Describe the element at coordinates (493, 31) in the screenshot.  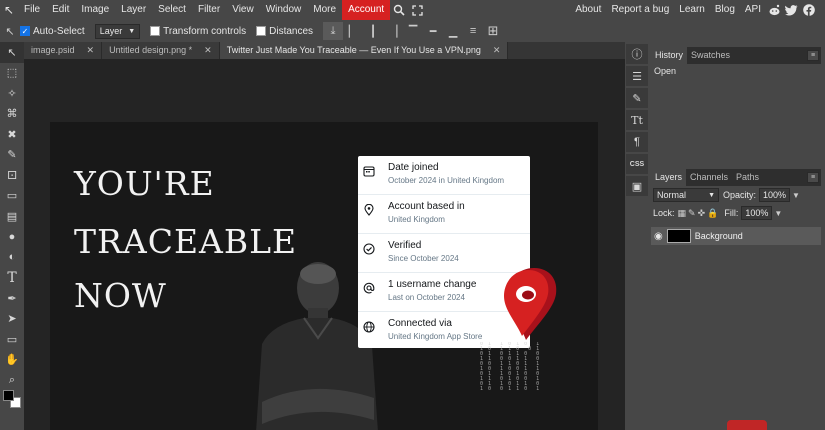
I see `grid-icon: ⊞` at that location.